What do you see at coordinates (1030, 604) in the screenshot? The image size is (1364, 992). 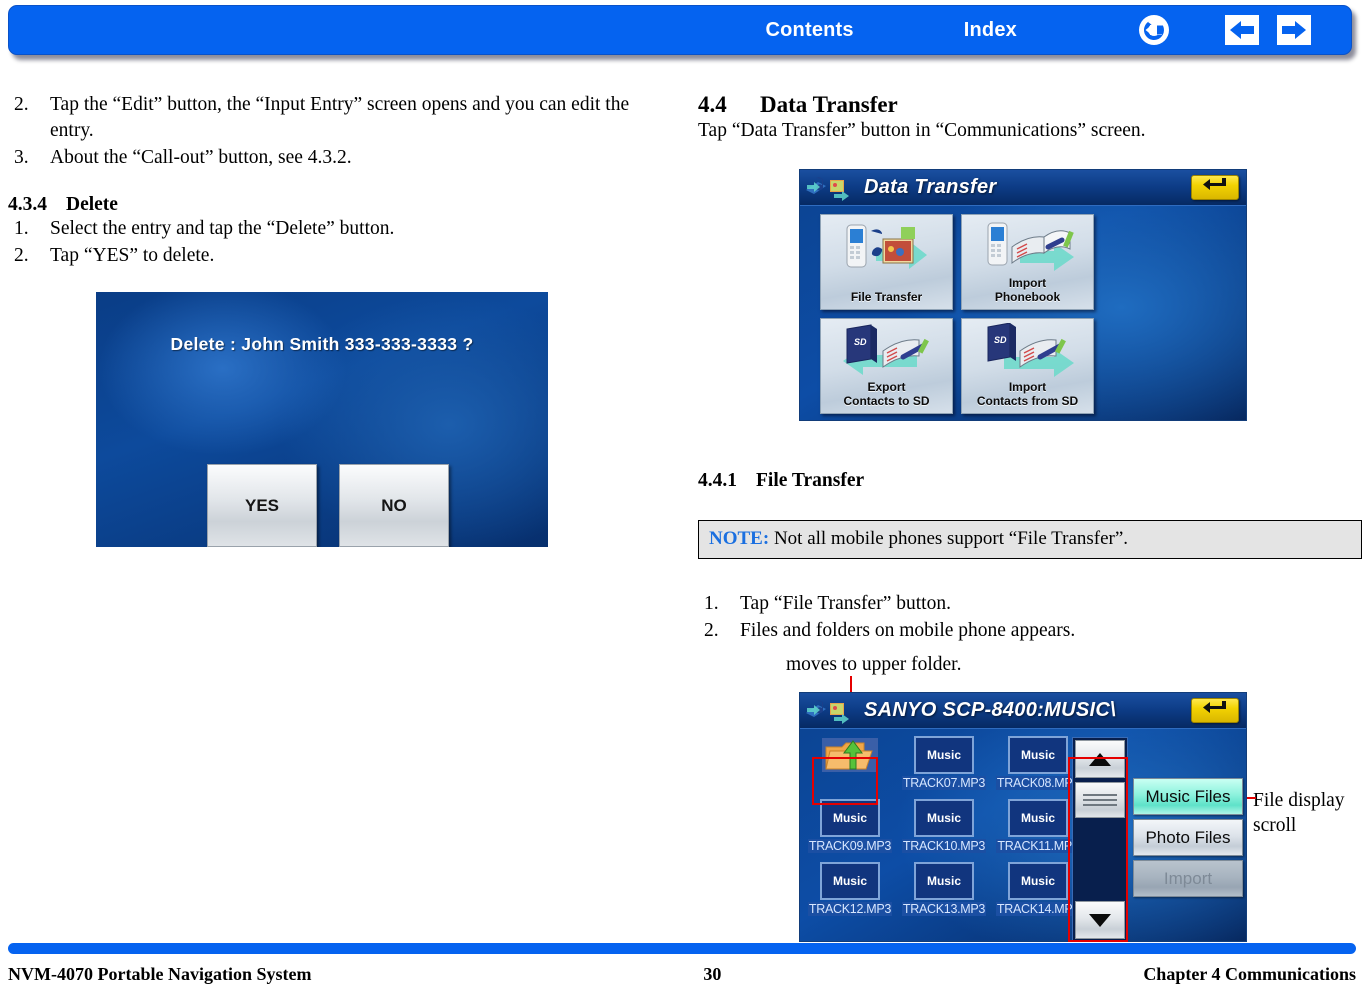 I see `list-item: 1. Tap “File Transfer” button.` at bounding box center [1030, 604].